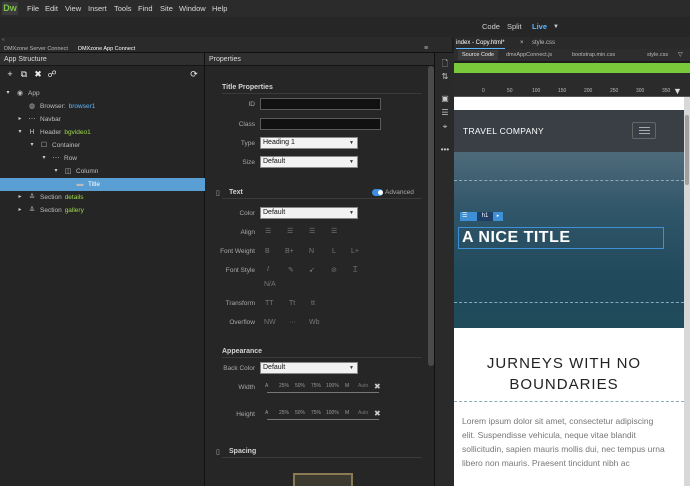  I want to click on menu-help: Help, so click(219, 8).